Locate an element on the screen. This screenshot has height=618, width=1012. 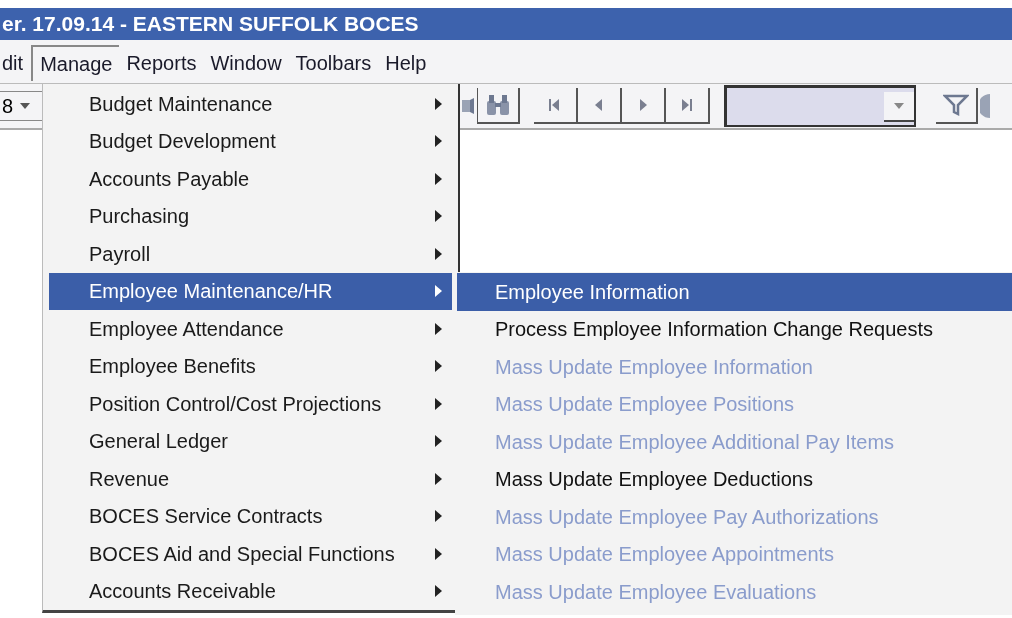
menu-item: Toolbars is located at coordinates (333, 63).